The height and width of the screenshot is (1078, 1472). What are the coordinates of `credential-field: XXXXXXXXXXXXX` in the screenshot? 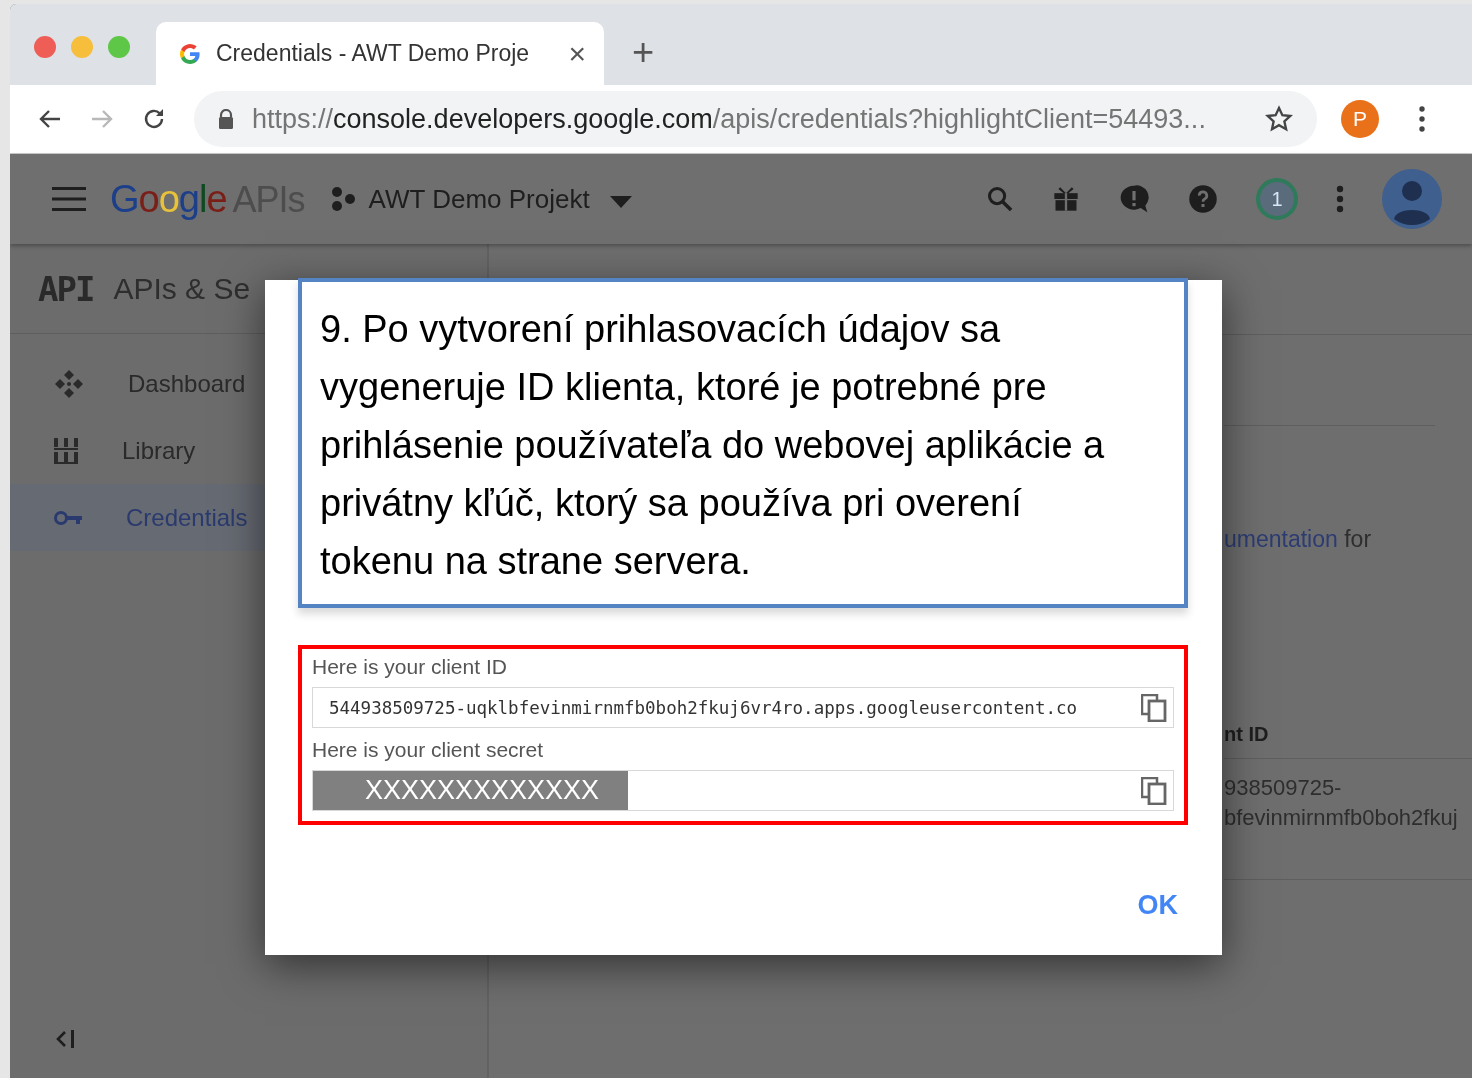 It's located at (743, 790).